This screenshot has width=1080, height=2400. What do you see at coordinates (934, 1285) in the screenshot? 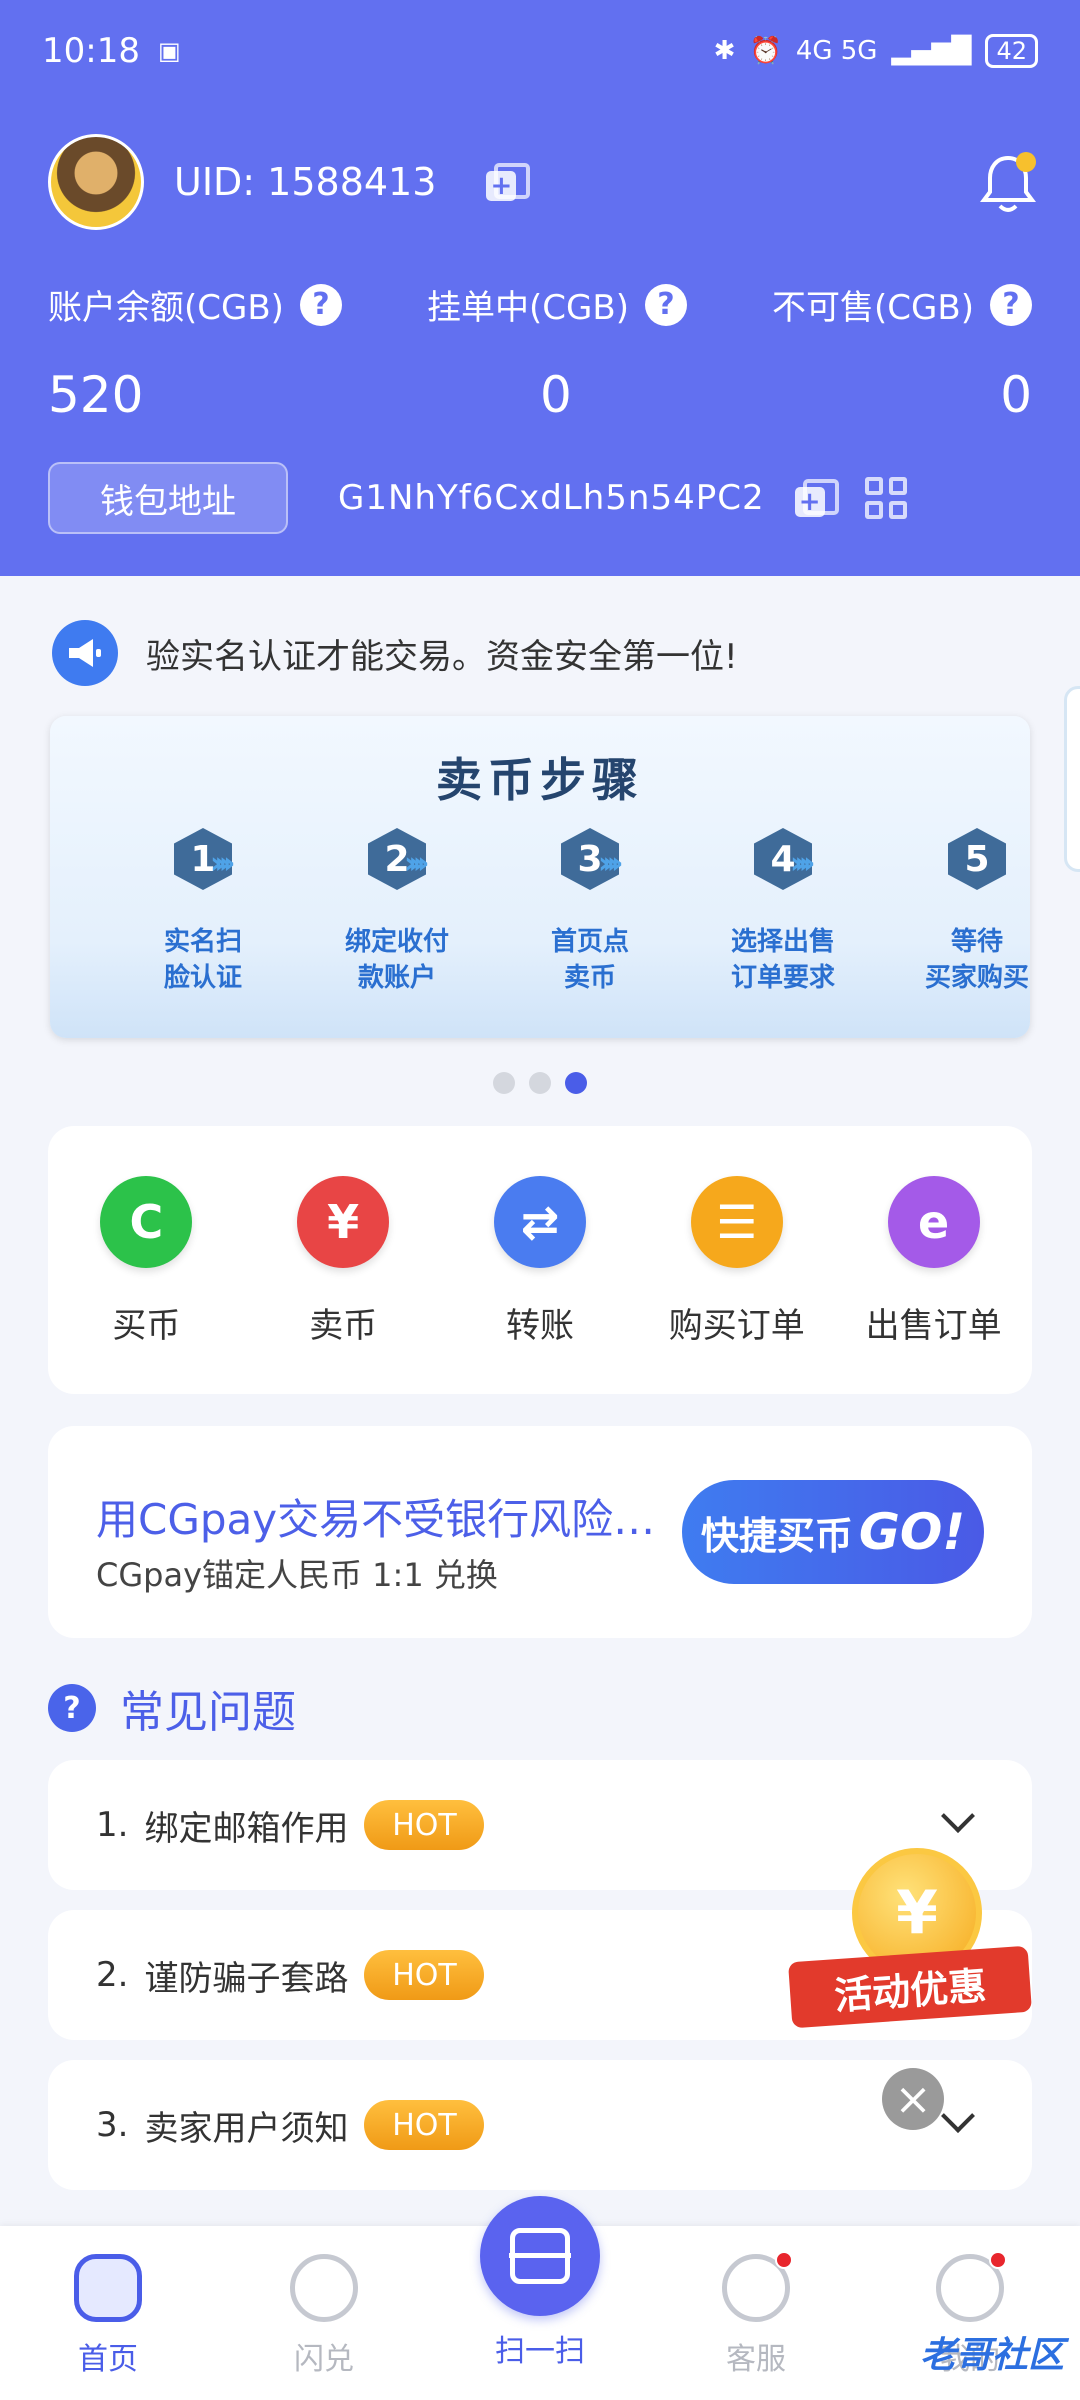
I see `sell-orders-button: e 出售订单` at bounding box center [934, 1285].